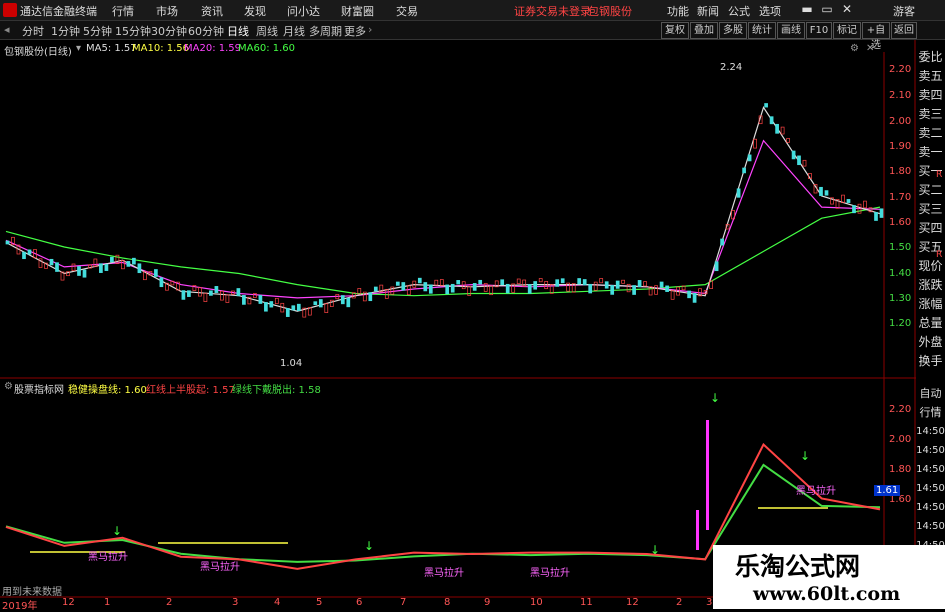  I want to click on toolbar-button: 叠加, so click(704, 30).